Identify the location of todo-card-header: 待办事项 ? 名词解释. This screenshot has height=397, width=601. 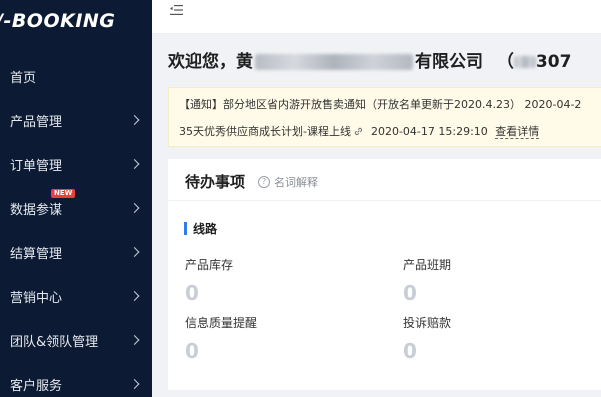
(384, 180).